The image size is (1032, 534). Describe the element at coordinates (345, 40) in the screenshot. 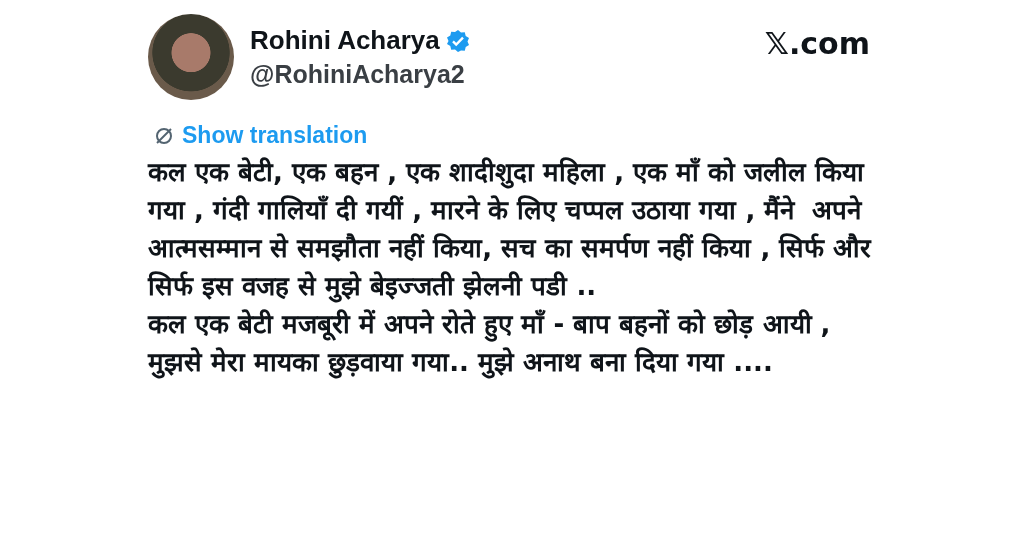

I see `author-name: Rohini Acharya` at that location.